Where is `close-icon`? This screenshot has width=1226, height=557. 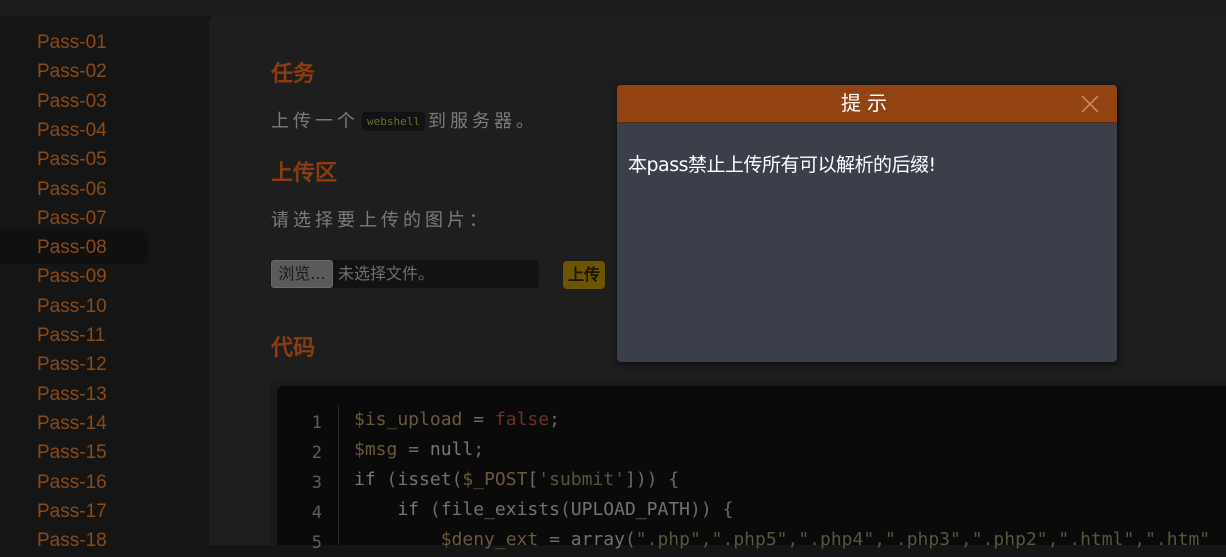 close-icon is located at coordinates (1090, 104).